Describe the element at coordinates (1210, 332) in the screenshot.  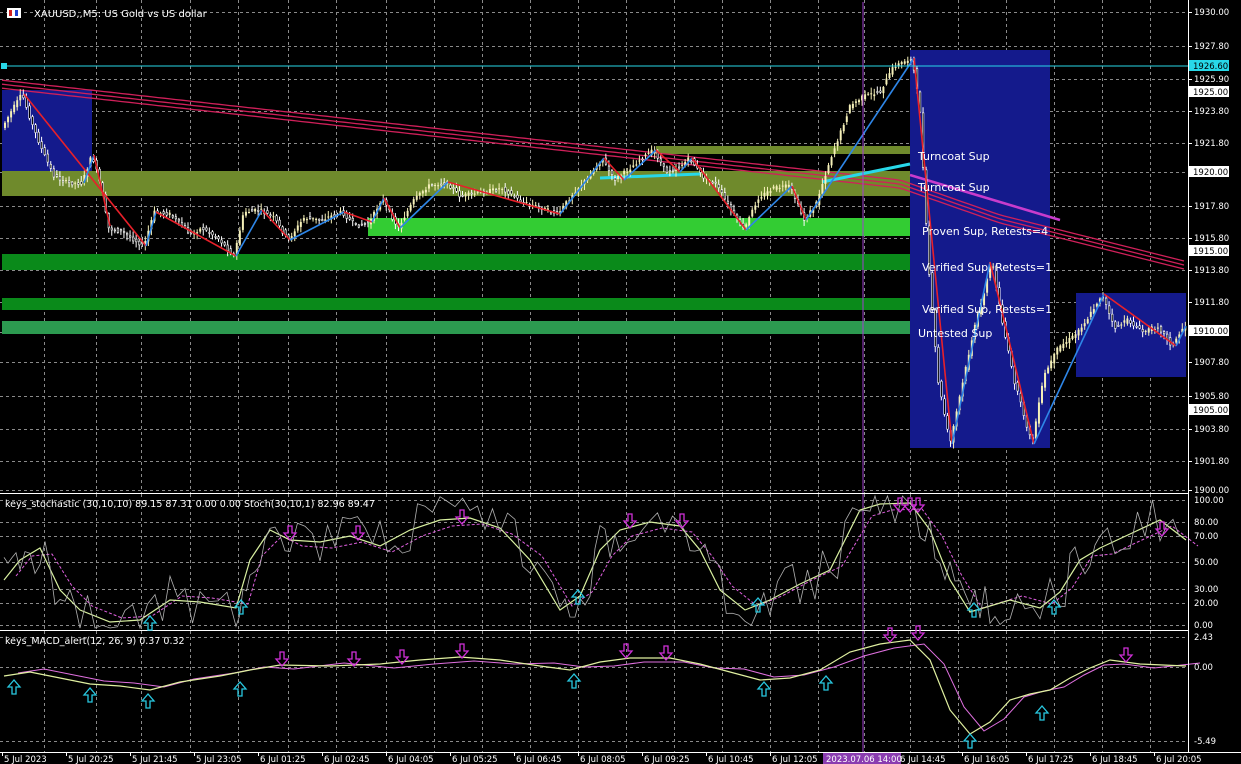
I see `price-box-label-4: 1910.00` at that location.